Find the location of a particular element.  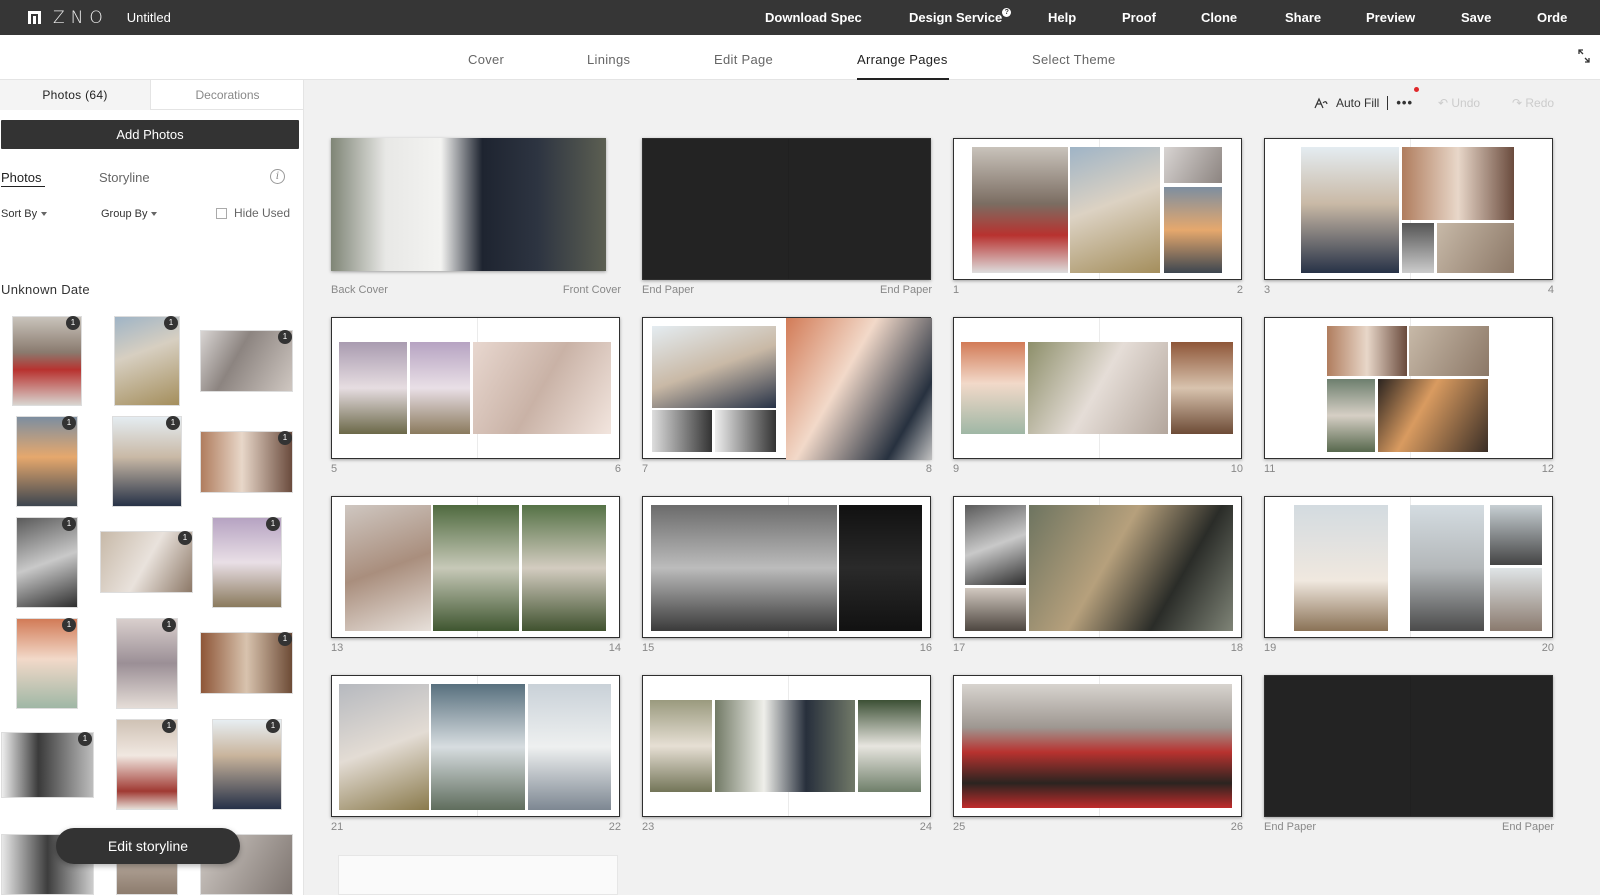

tab-linings: Linings is located at coordinates (608, 59).